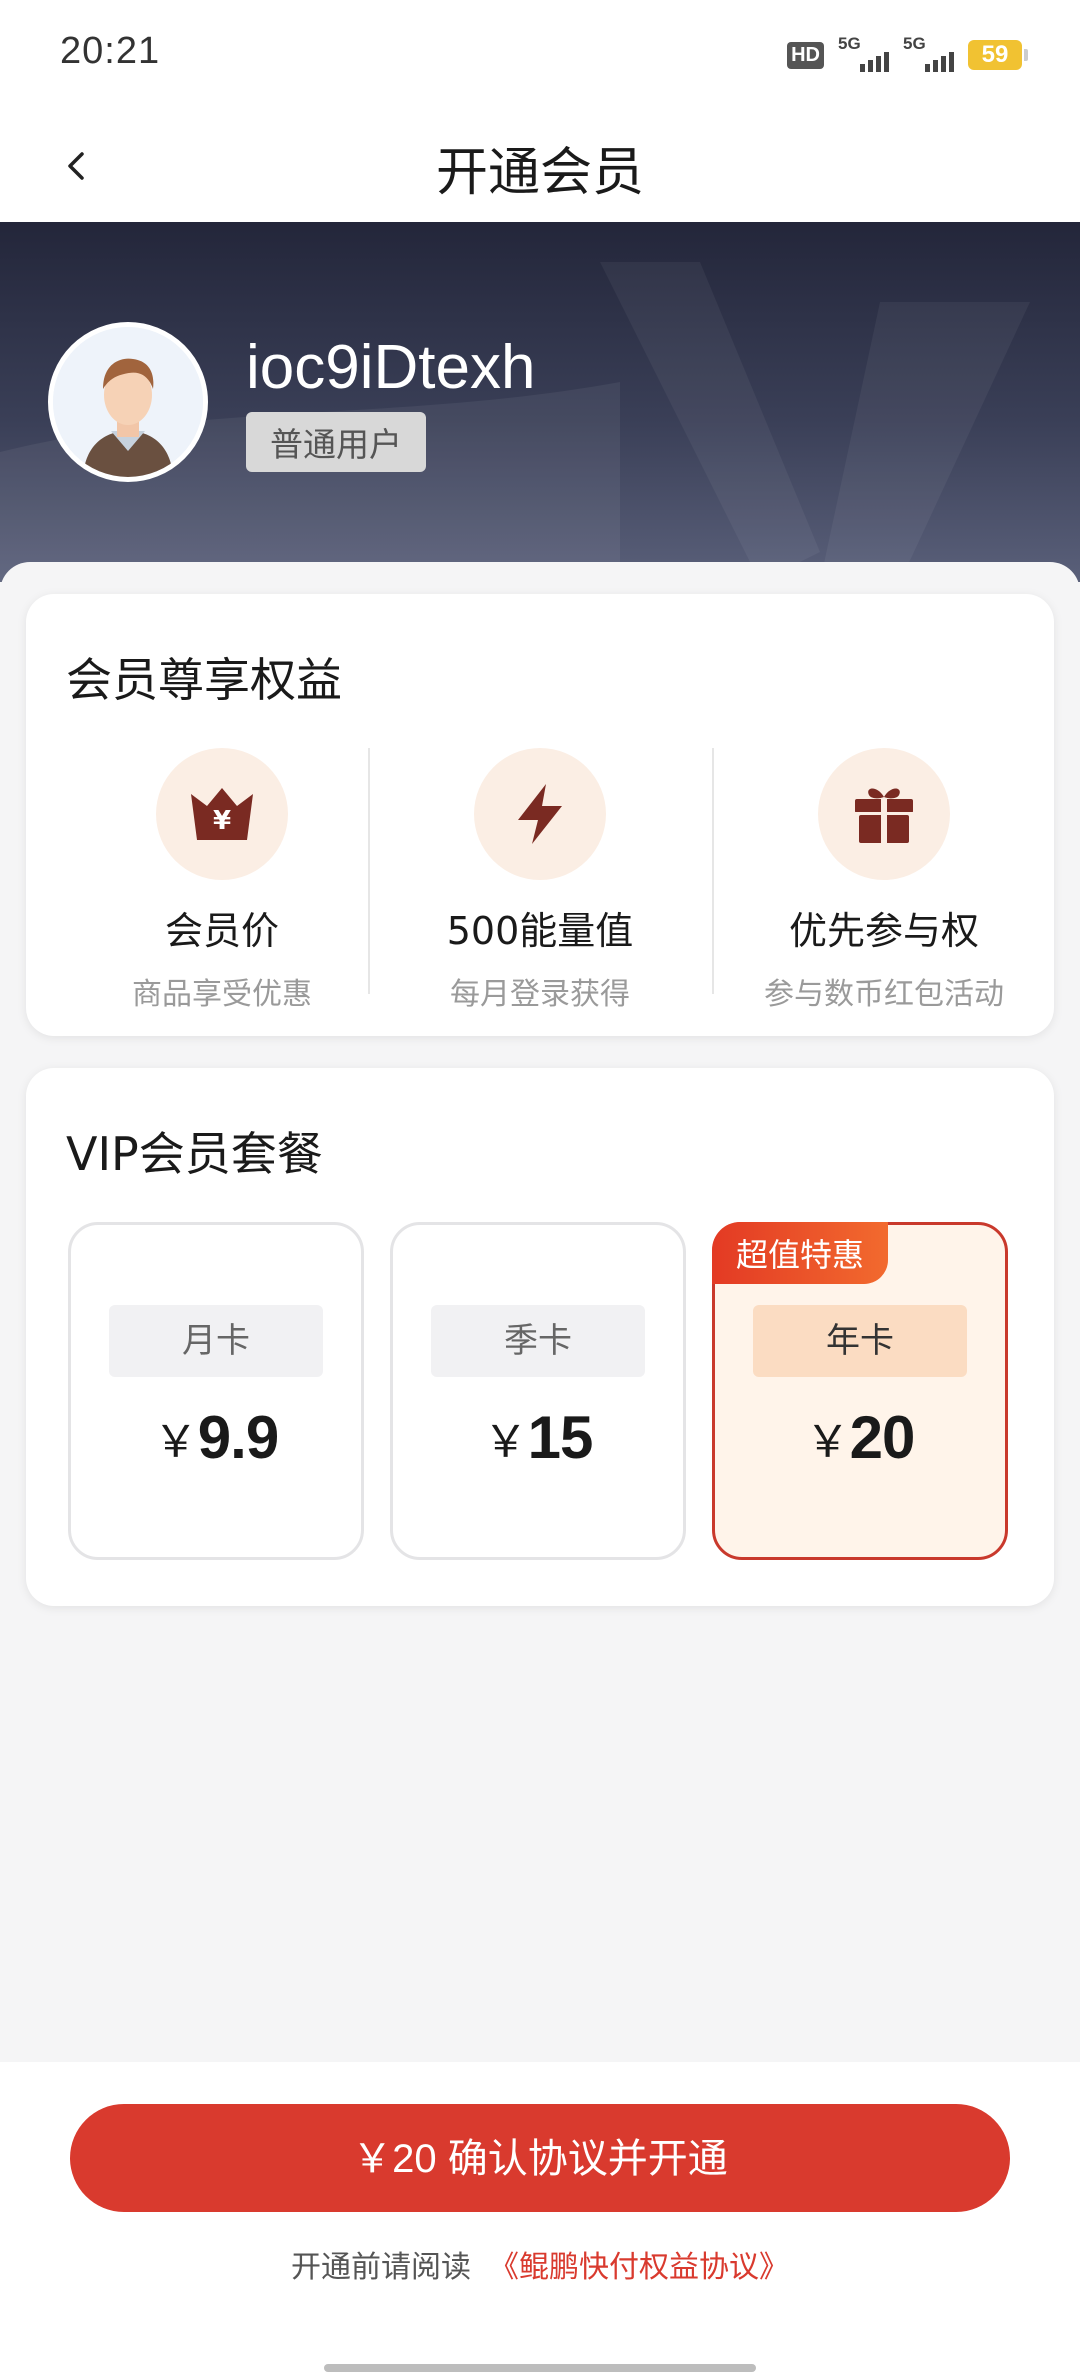 The image size is (1080, 2376). Describe the element at coordinates (639, 2267) in the screenshot. I see `agreement-link: 《鲲鹏快付权益协议》` at that location.